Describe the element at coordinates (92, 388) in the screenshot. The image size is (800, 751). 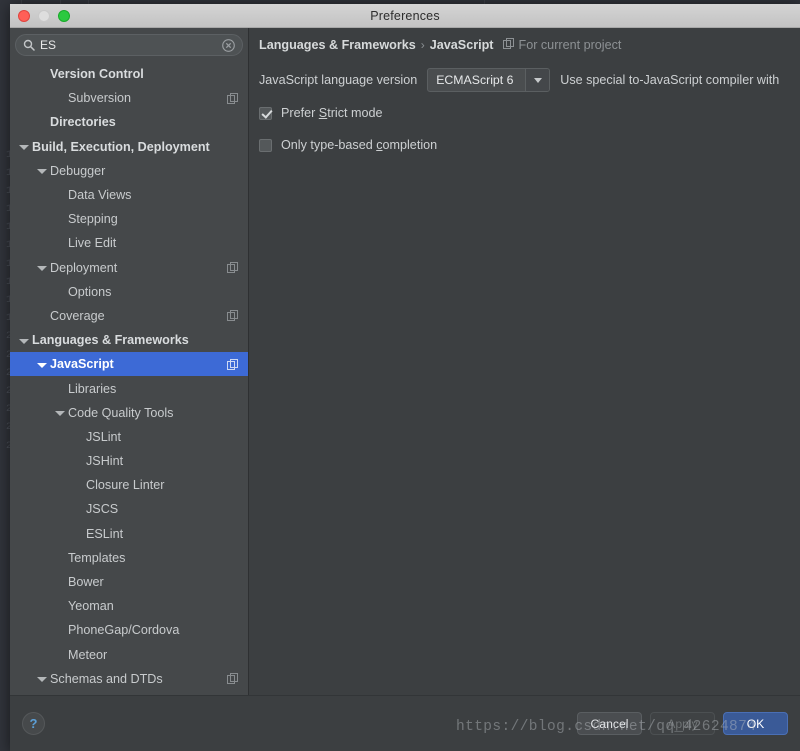
I see `sidebar-item-label: Libraries` at that location.